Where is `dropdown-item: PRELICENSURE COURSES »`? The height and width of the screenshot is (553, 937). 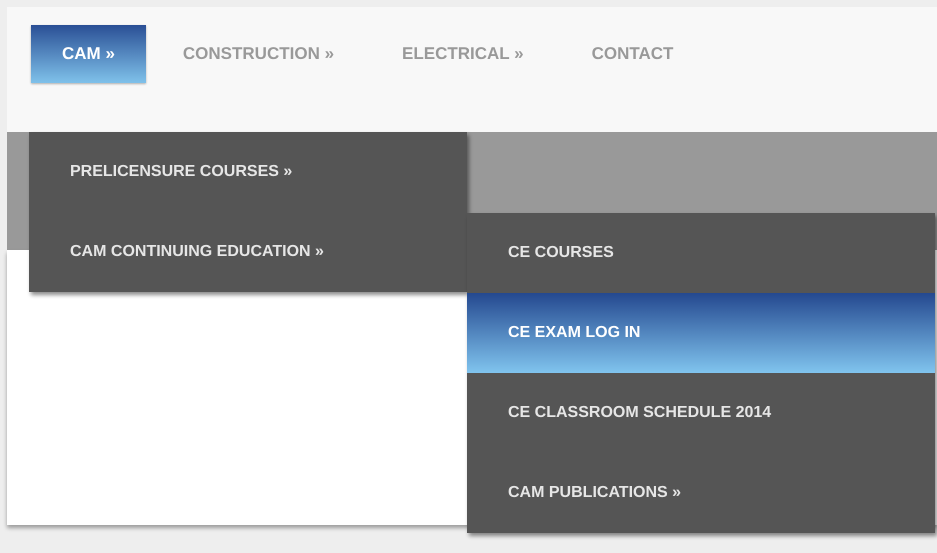 dropdown-item: PRELICENSURE COURSES » is located at coordinates (248, 172).